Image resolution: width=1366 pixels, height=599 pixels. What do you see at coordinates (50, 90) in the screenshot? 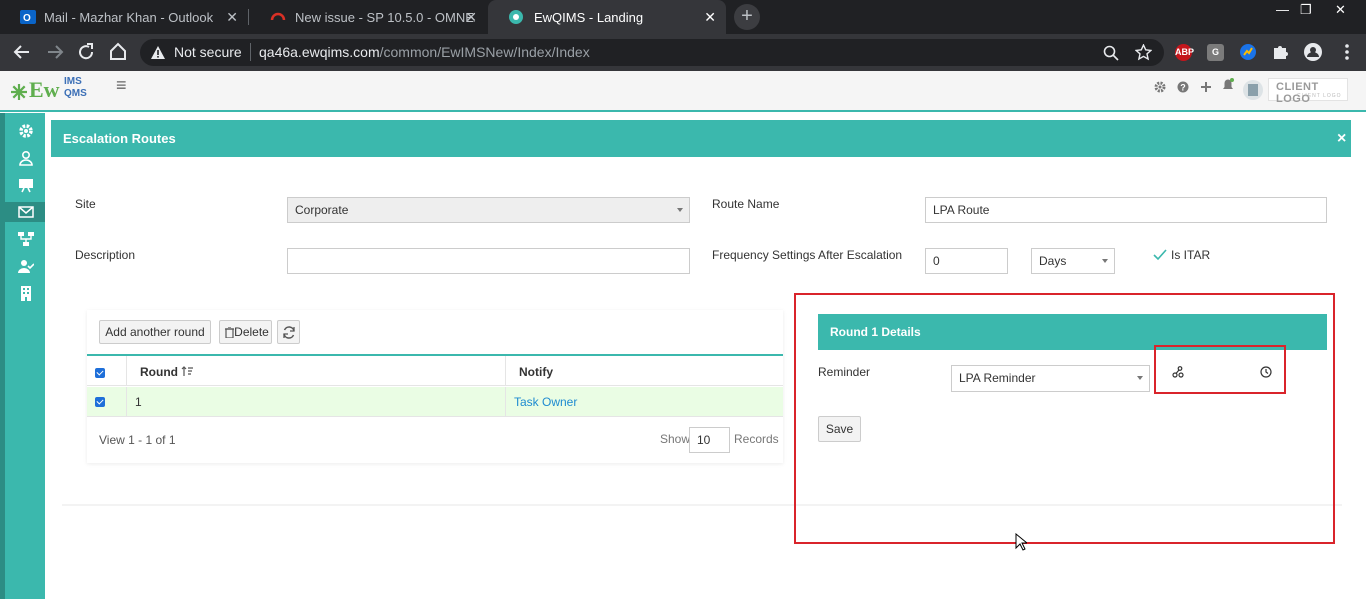
I see `ewqims-logo: Ew IMS QMS` at bounding box center [50, 90].